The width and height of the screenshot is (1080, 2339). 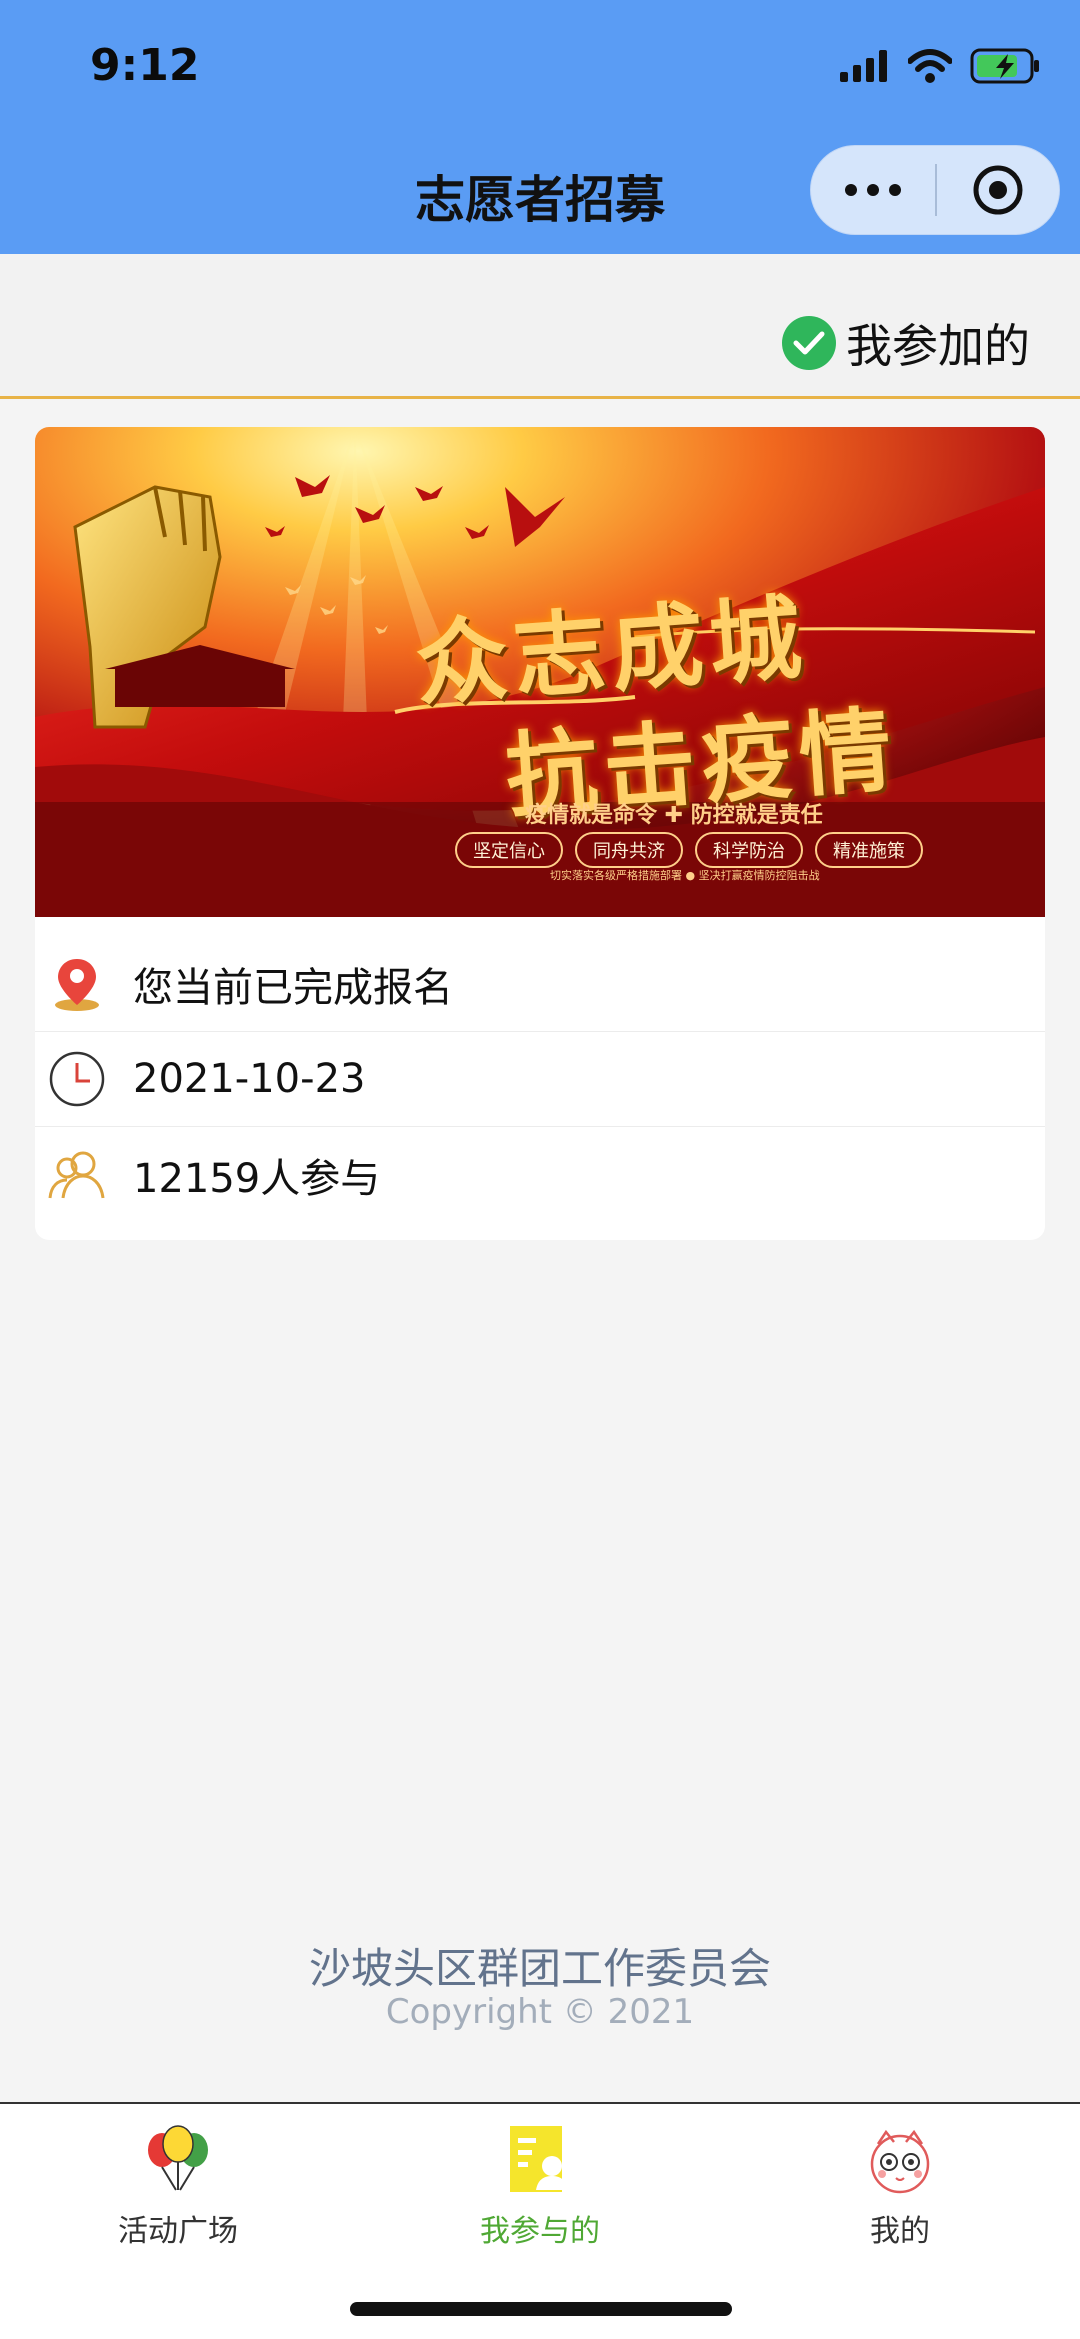 I want to click on tab-activity-plaza: 活动广场, so click(x=178, y=2187).